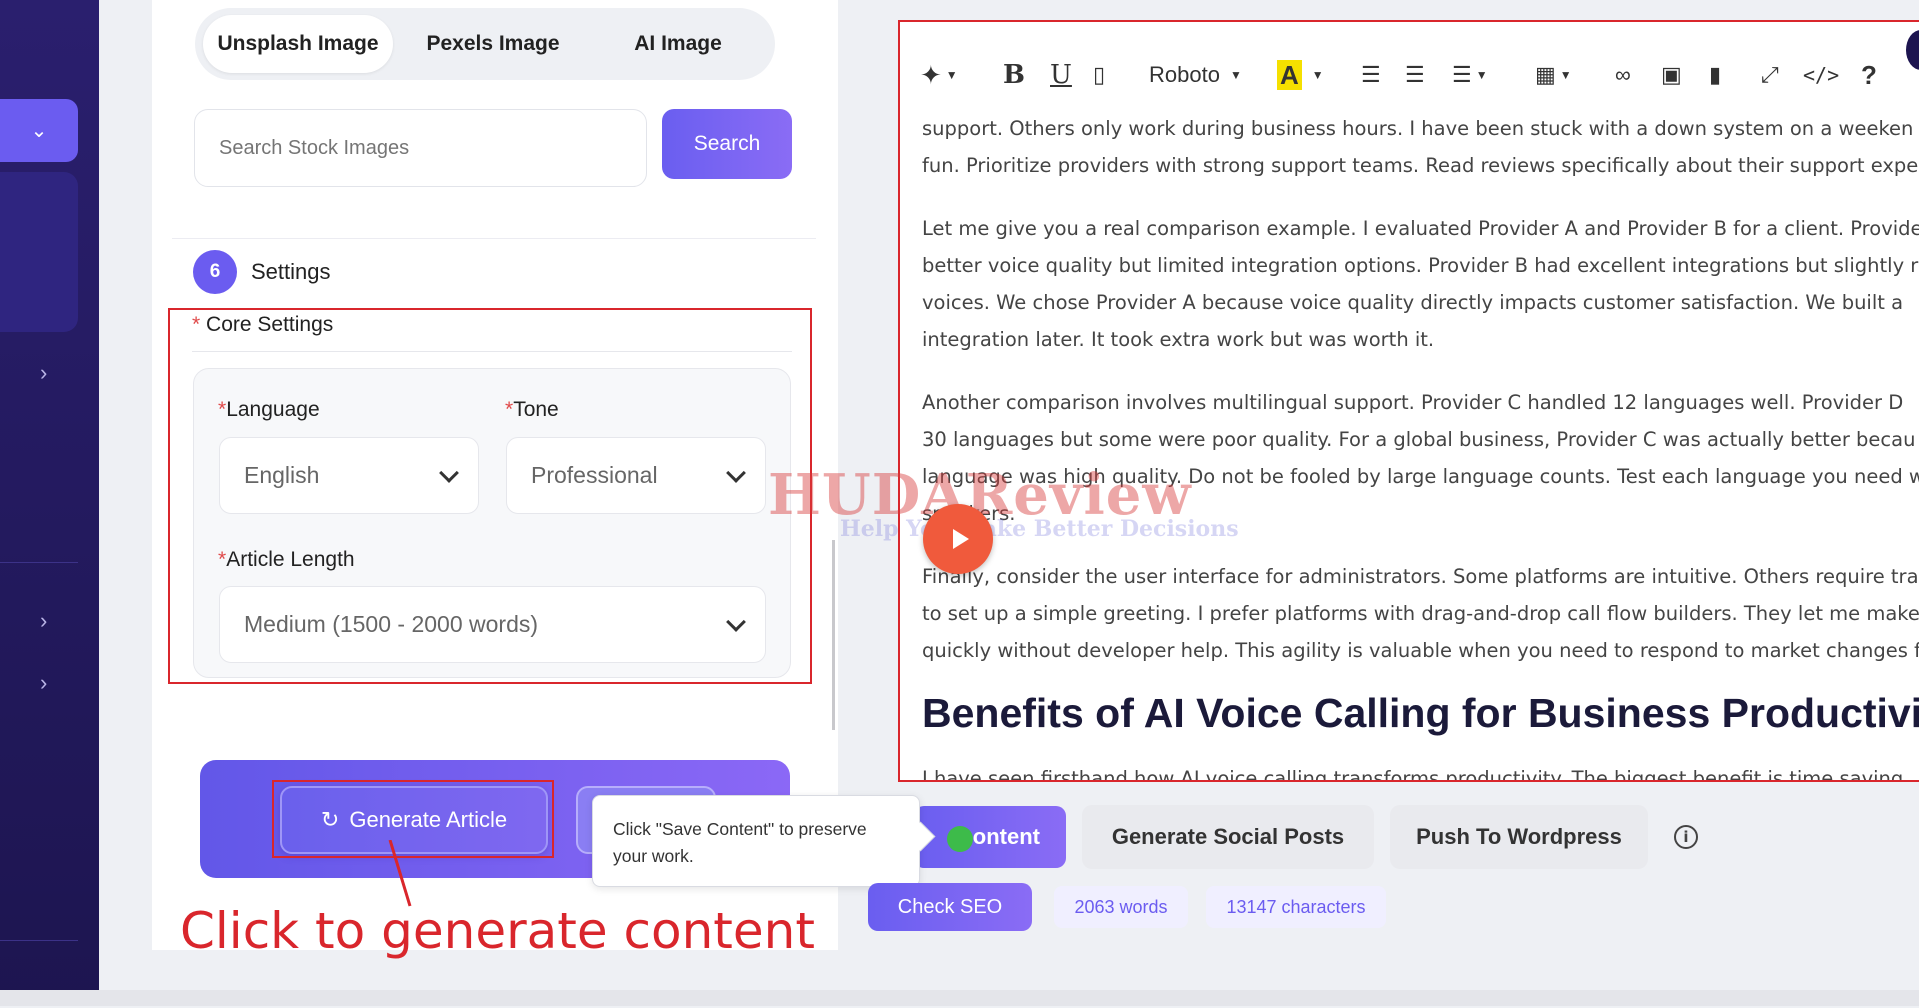 The width and height of the screenshot is (1919, 1008). What do you see at coordinates (1686, 837) in the screenshot?
I see `info-icon: i` at bounding box center [1686, 837].